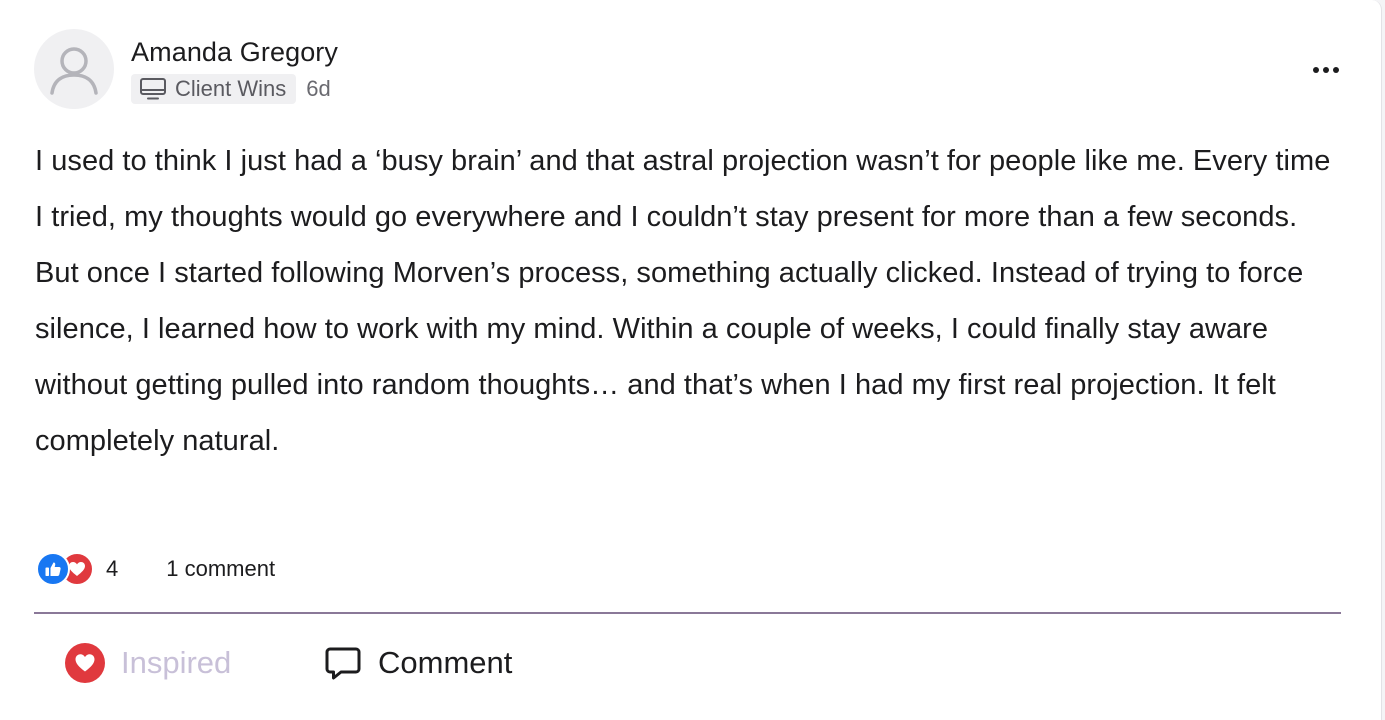  What do you see at coordinates (85, 663) in the screenshot?
I see `heart-icon` at bounding box center [85, 663].